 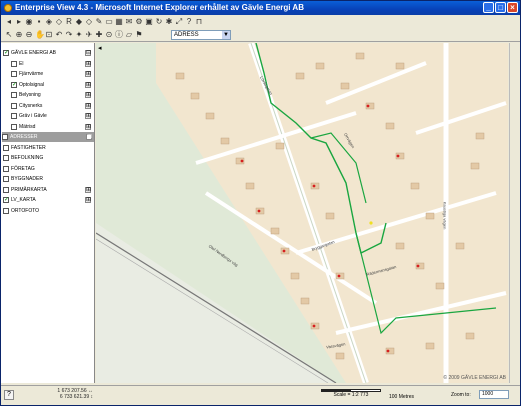 What do you see at coordinates (512, 7) in the screenshot?
I see `close-button: ×` at bounding box center [512, 7].